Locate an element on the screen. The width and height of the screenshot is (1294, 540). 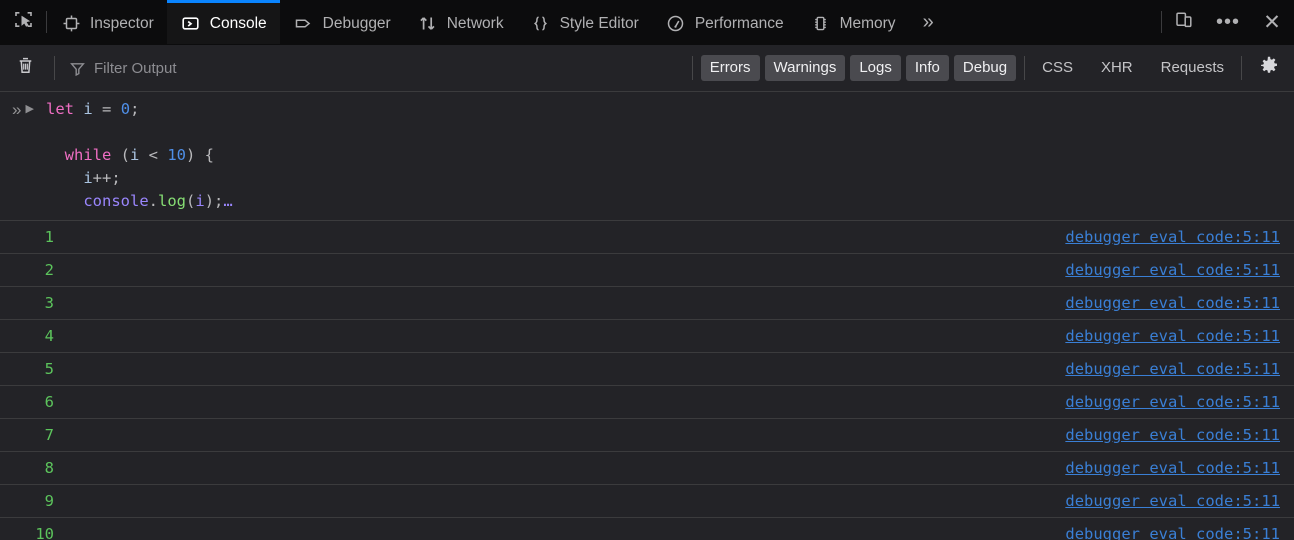
tab-network: Network is located at coordinates (460, 22).